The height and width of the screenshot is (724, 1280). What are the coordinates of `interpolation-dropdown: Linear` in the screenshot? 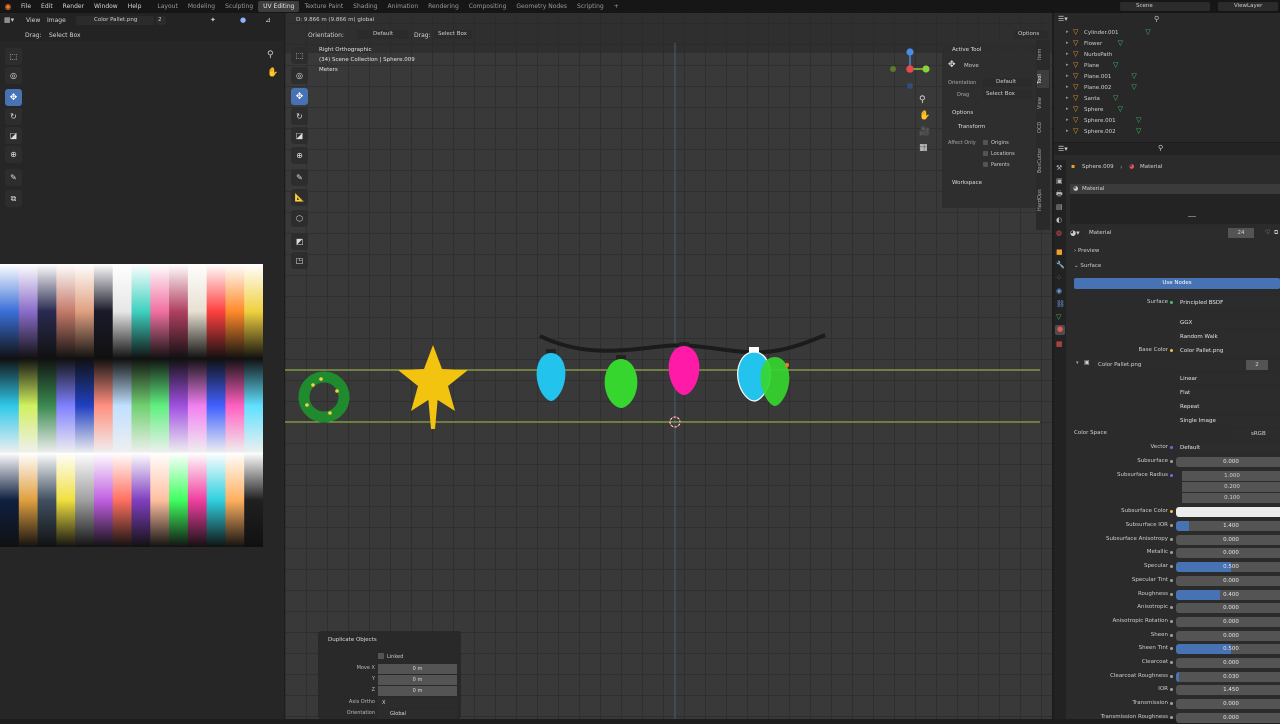 It's located at (1228, 379).